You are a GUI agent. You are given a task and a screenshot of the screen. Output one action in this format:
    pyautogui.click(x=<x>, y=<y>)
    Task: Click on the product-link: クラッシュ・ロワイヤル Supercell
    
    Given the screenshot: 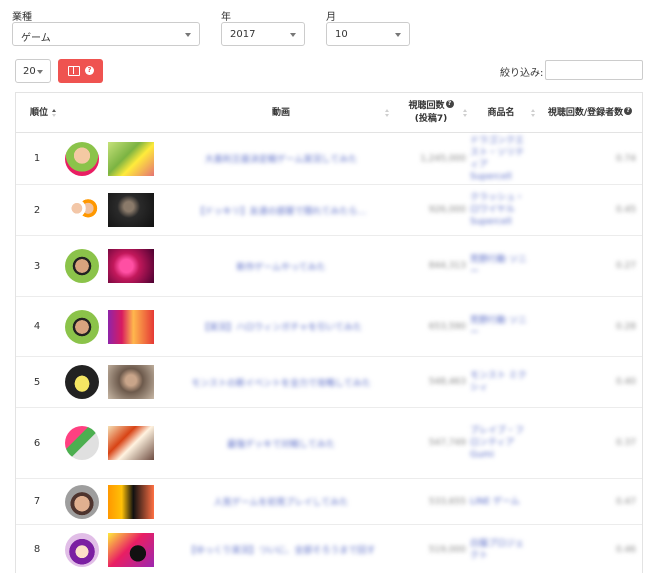 What is the action you would take?
    pyautogui.click(x=500, y=210)
    